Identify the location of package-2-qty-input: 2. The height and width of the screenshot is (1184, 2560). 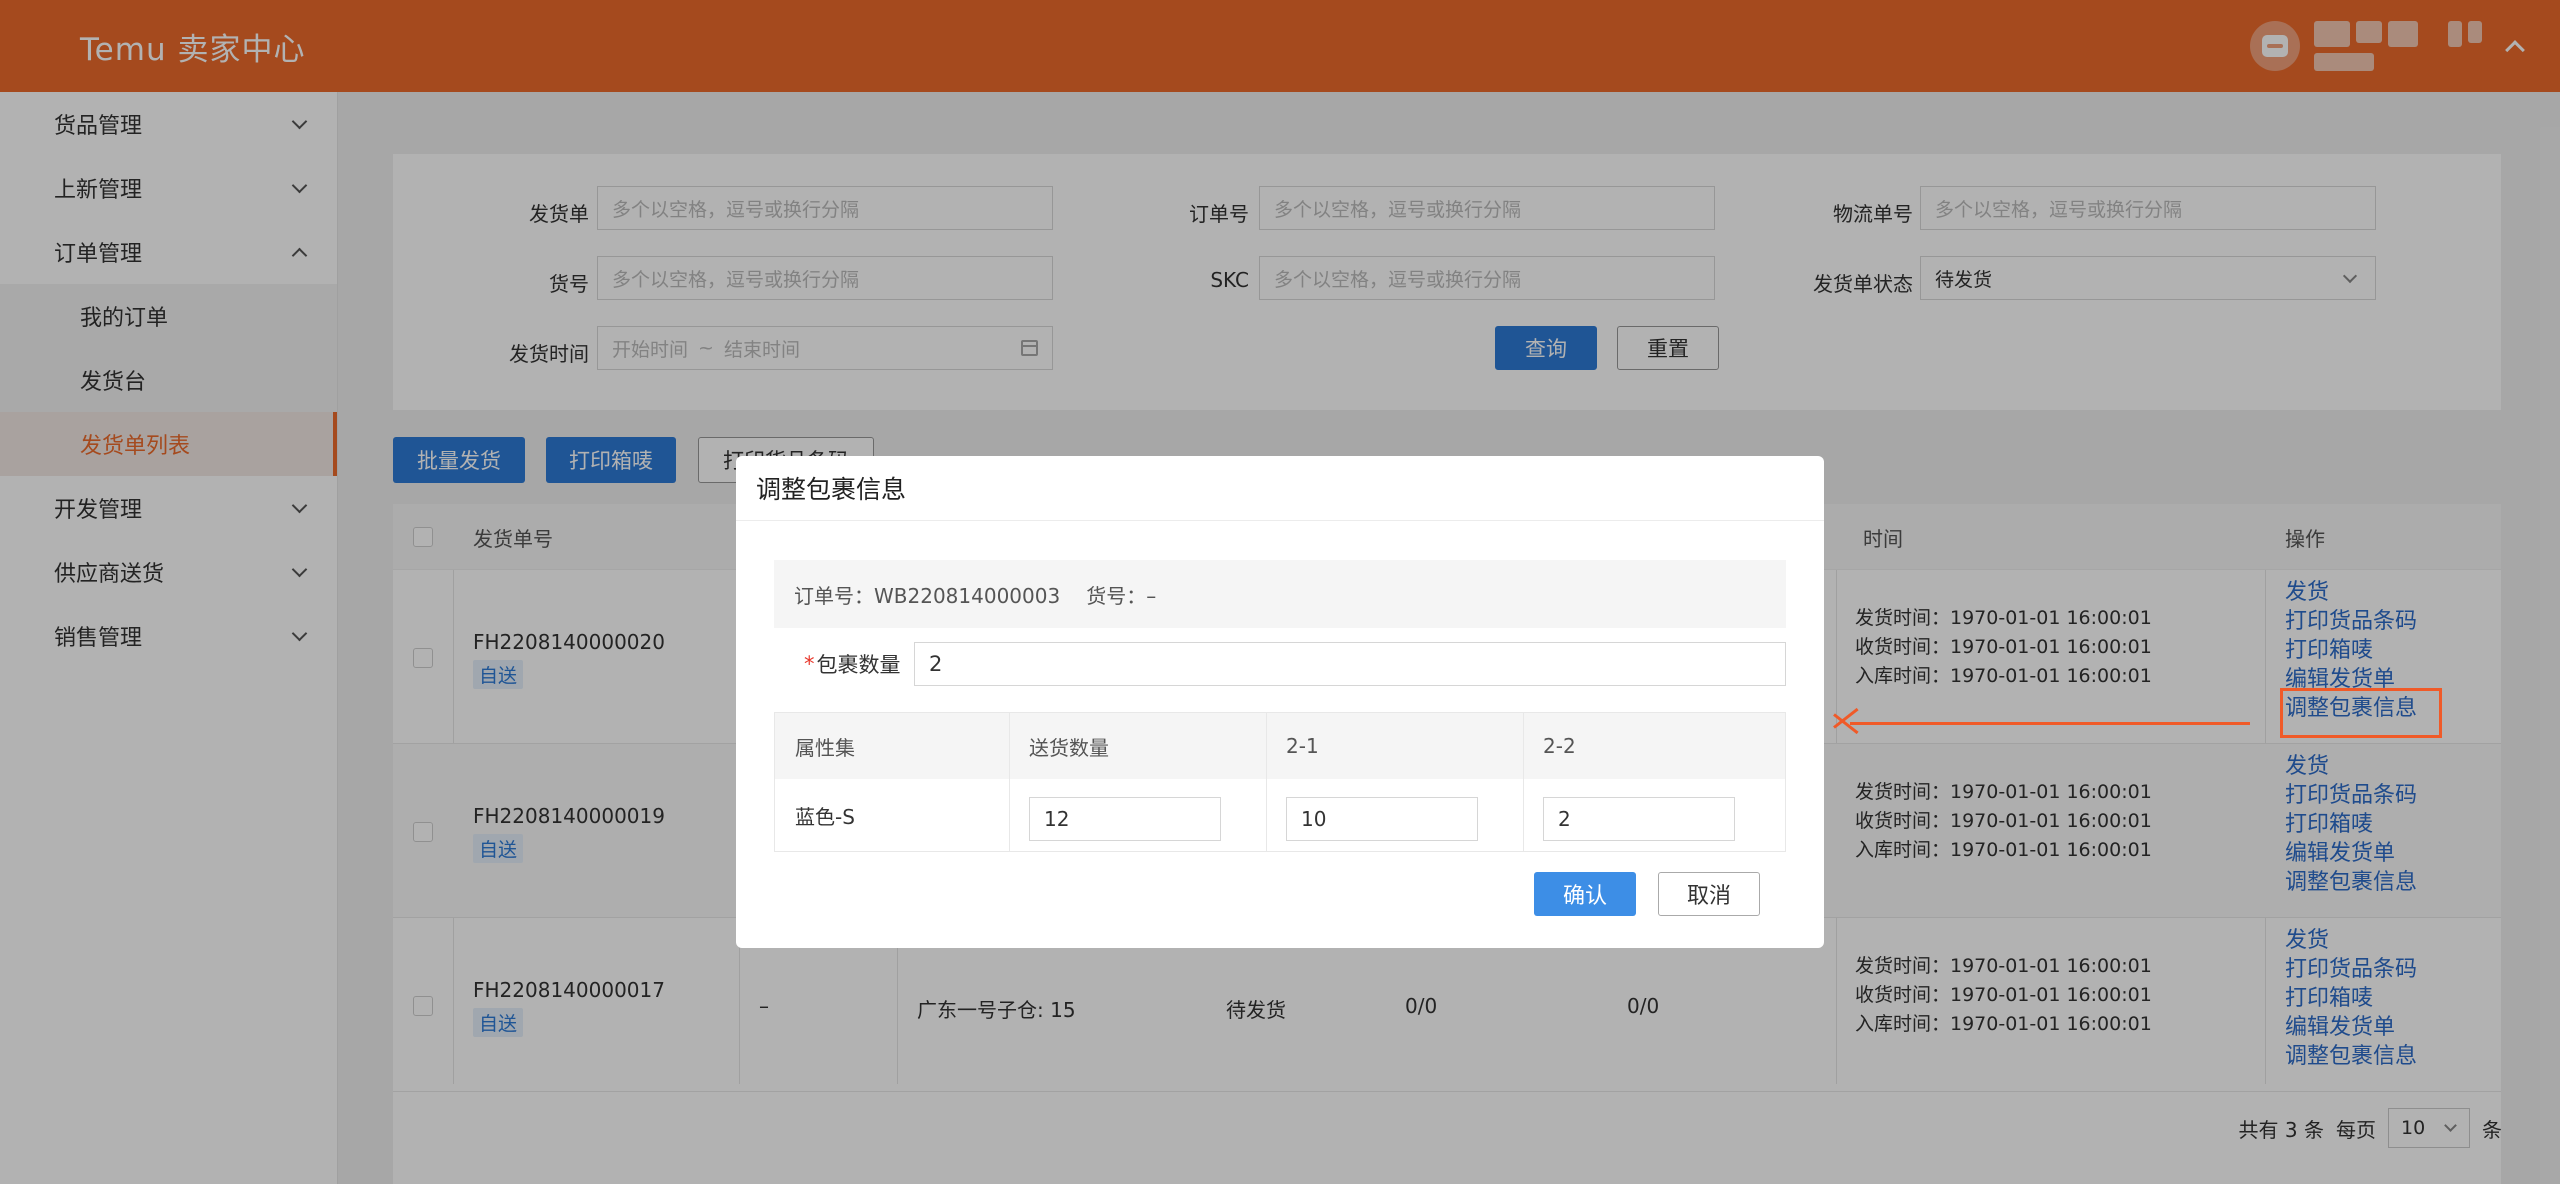
(1639, 819).